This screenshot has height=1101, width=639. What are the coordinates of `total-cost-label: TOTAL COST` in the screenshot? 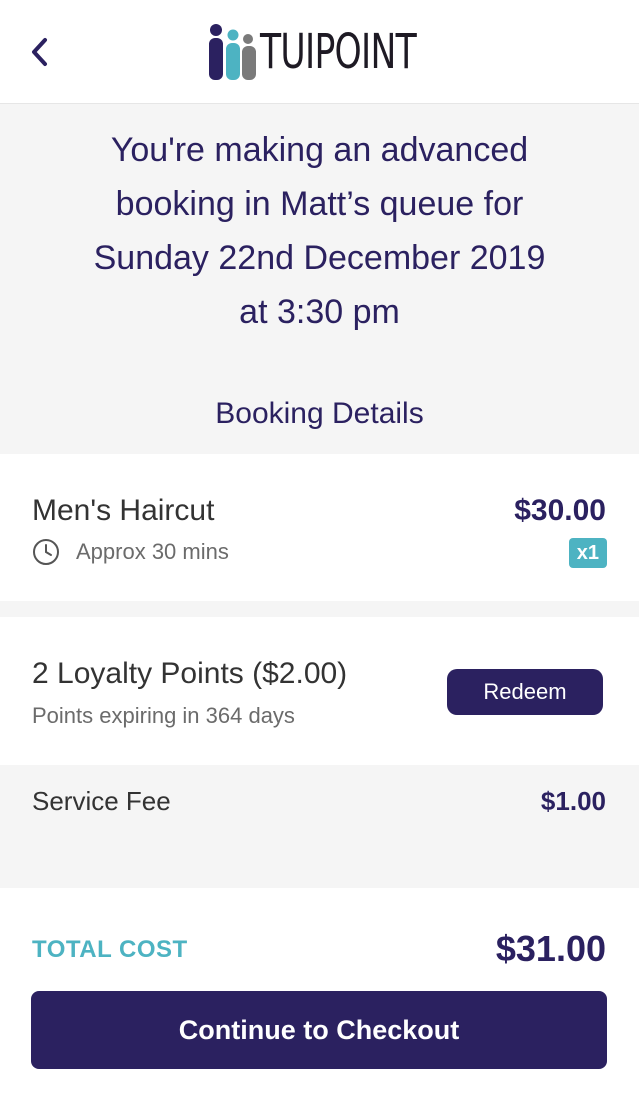 It's located at (110, 949).